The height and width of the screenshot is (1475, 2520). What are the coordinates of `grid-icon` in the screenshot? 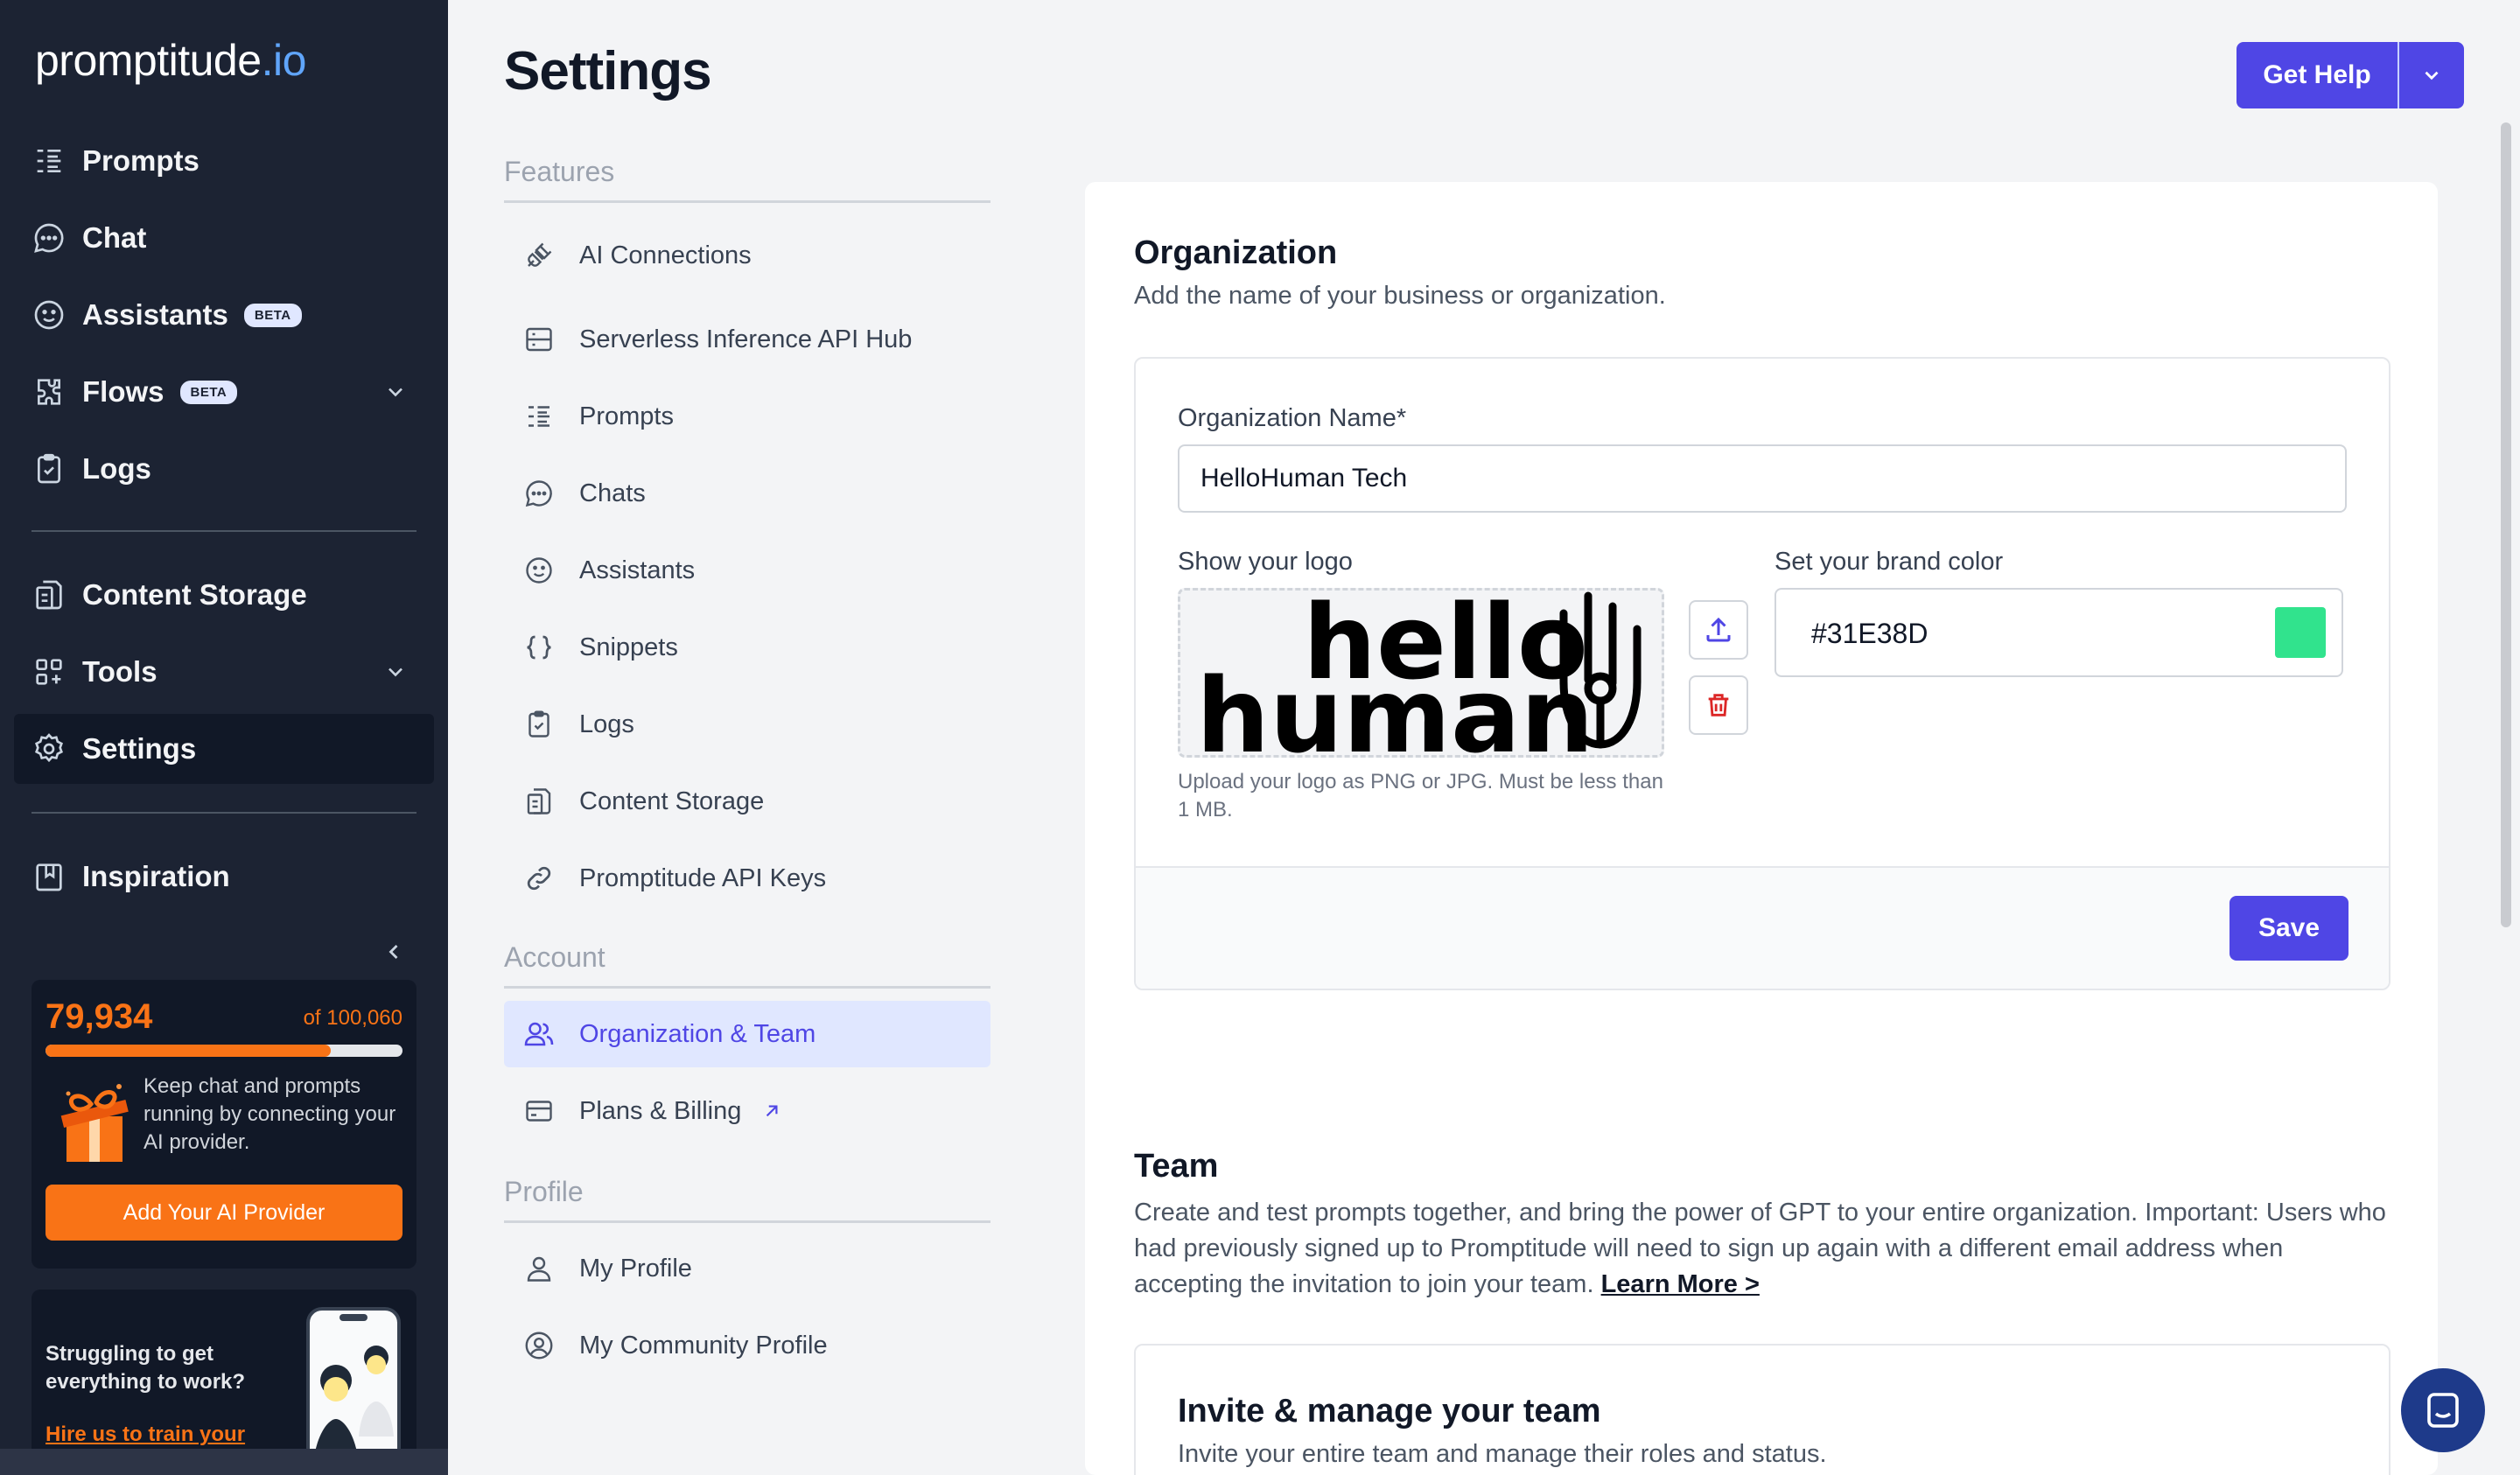 It's located at (49, 672).